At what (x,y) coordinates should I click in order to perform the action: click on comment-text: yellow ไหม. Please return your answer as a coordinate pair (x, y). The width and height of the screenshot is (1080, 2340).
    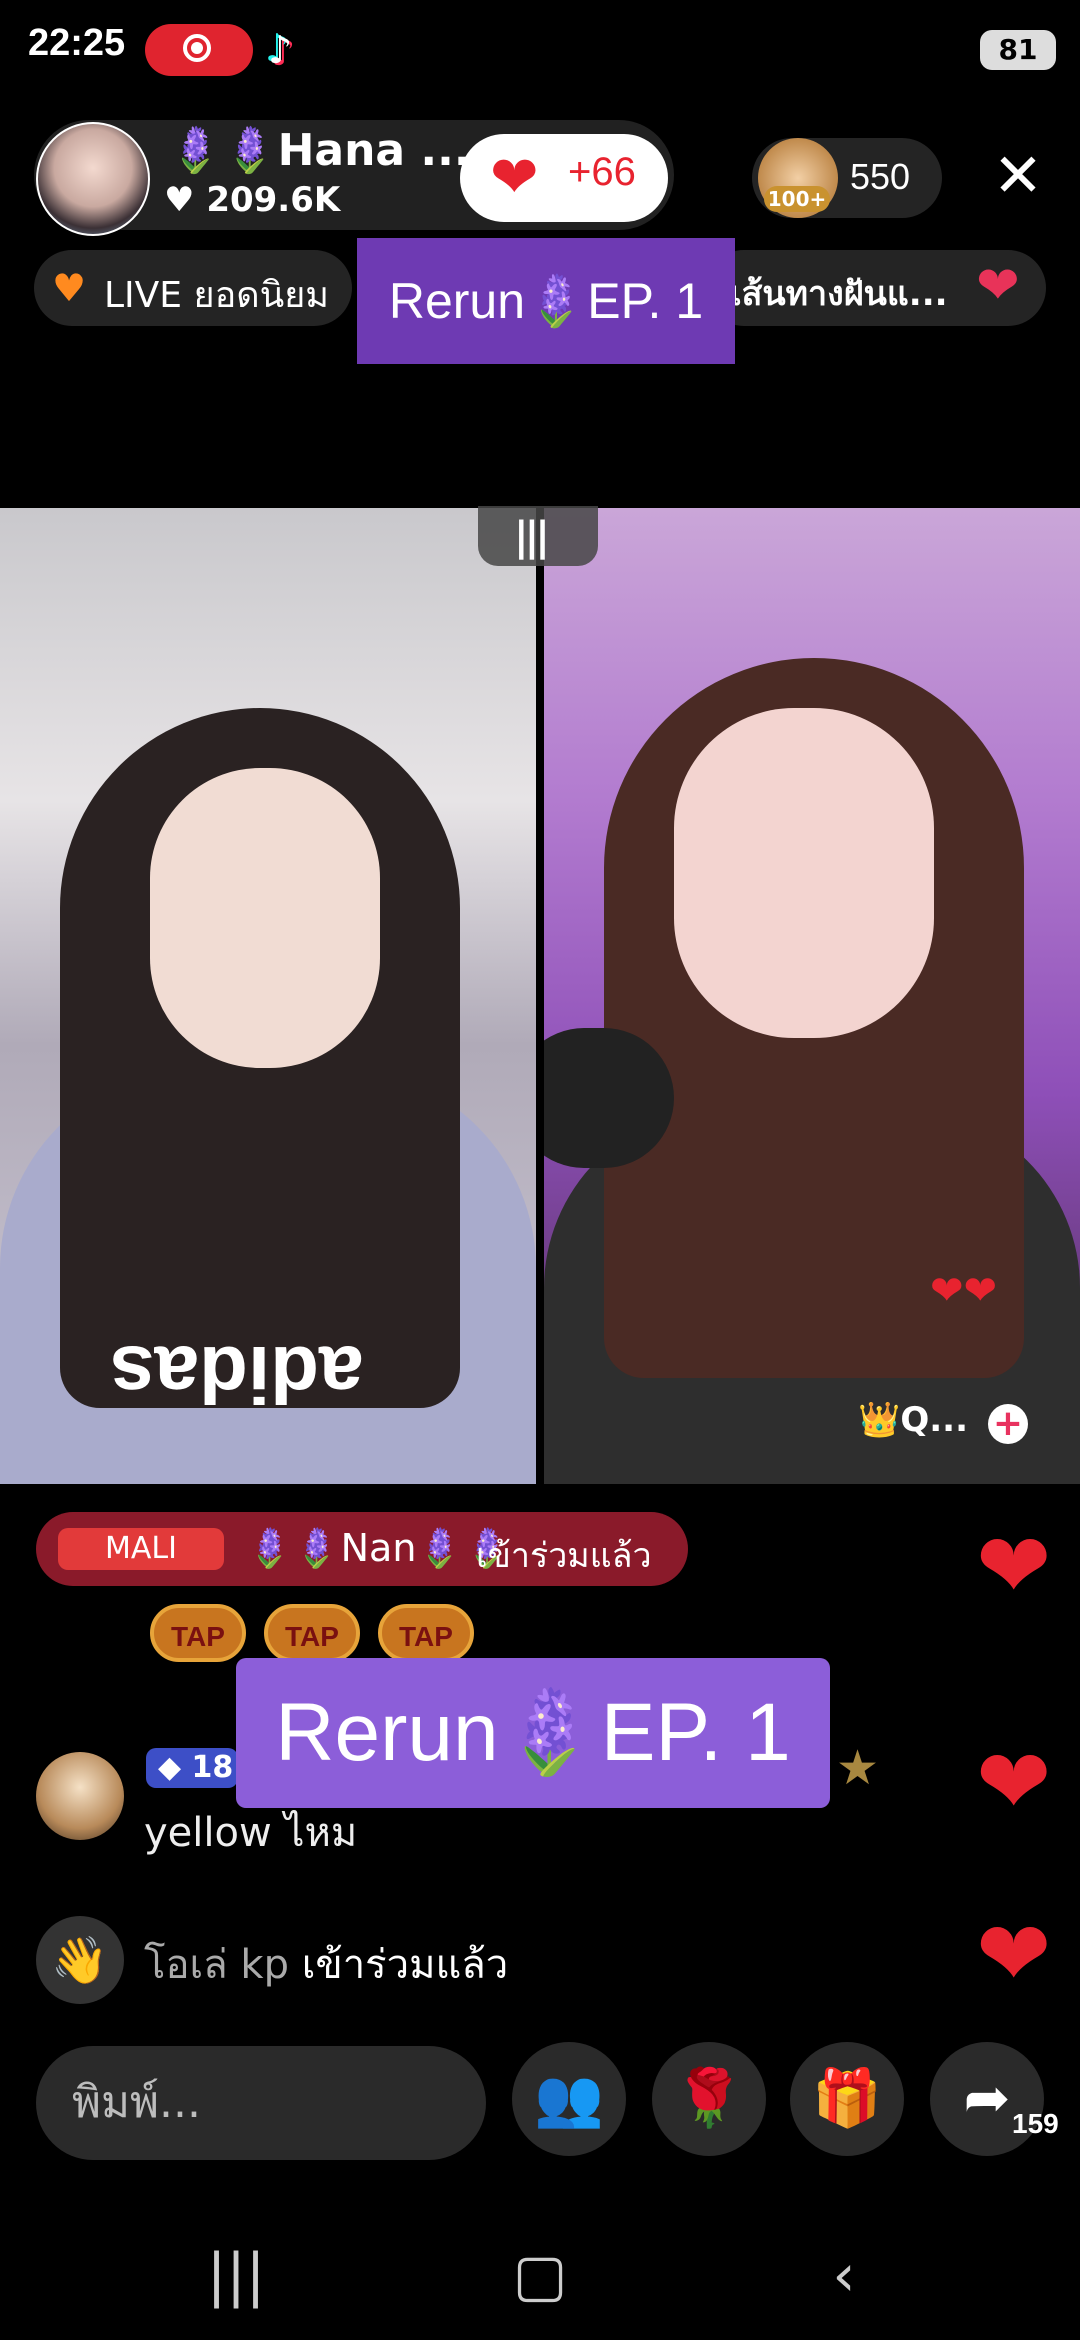
    Looking at the image, I should click on (251, 1833).